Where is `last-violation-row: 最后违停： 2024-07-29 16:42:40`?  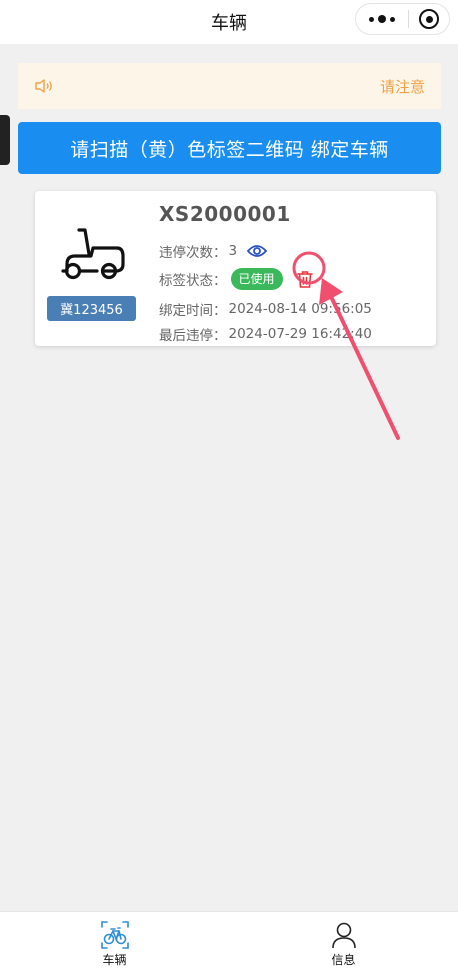 last-violation-row: 最后违停： 2024-07-29 16:42:40 is located at coordinates (265, 334).